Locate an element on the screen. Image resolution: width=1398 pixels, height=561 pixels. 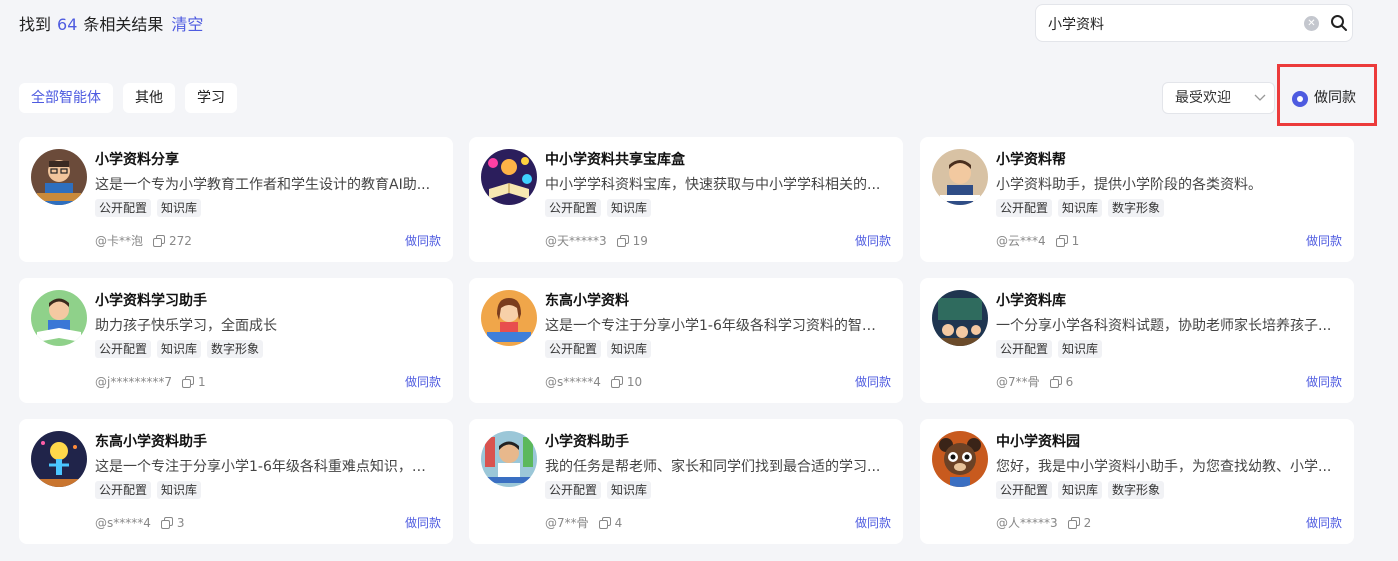
tag: 数字形象 is located at coordinates (235, 349).